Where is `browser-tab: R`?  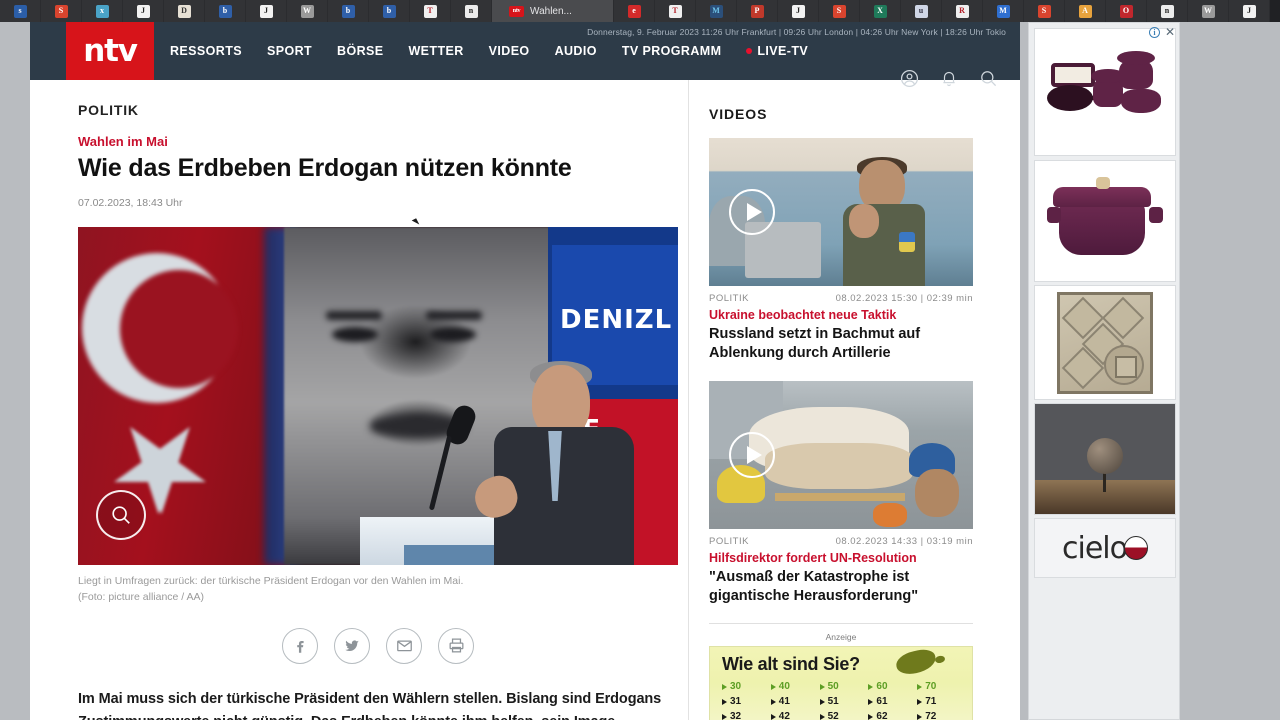
browser-tab: R is located at coordinates (962, 11).